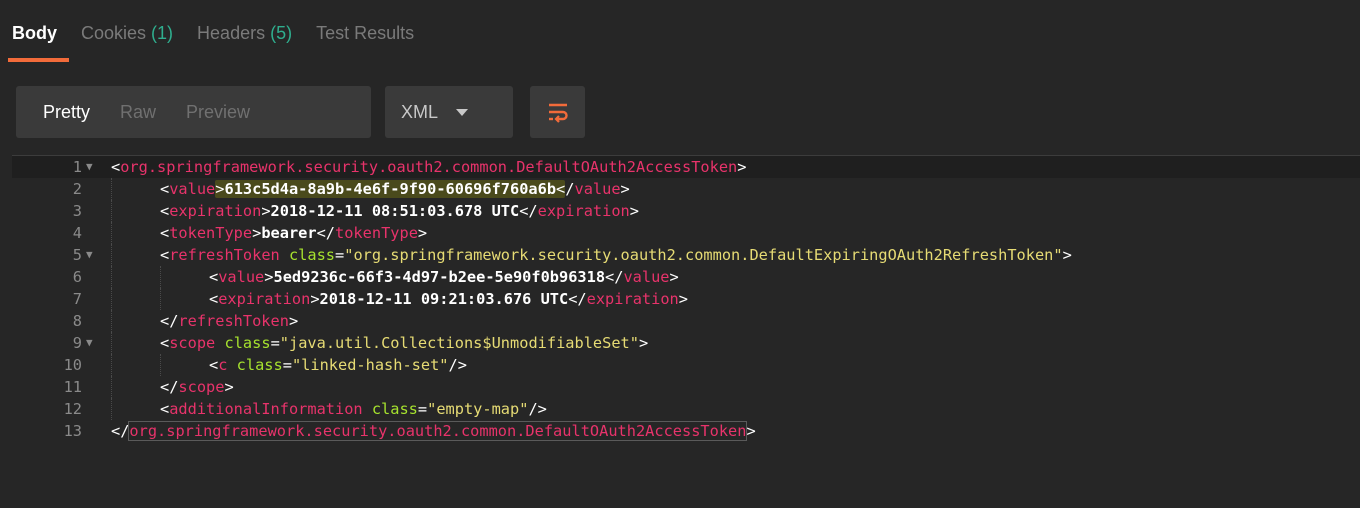 The image size is (1360, 508). What do you see at coordinates (77, 255) in the screenshot?
I see `line-number: 5` at bounding box center [77, 255].